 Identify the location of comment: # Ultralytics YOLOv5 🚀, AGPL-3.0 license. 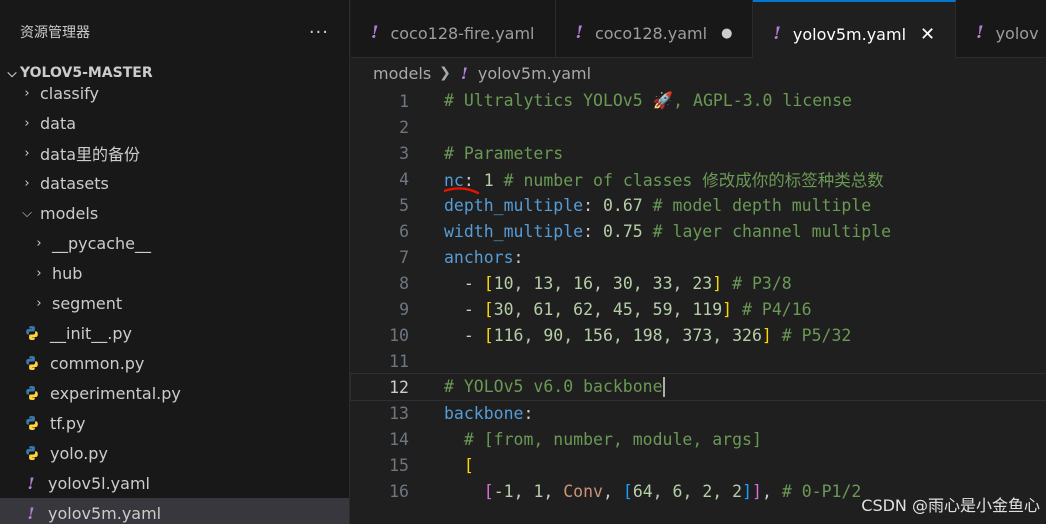
(648, 100).